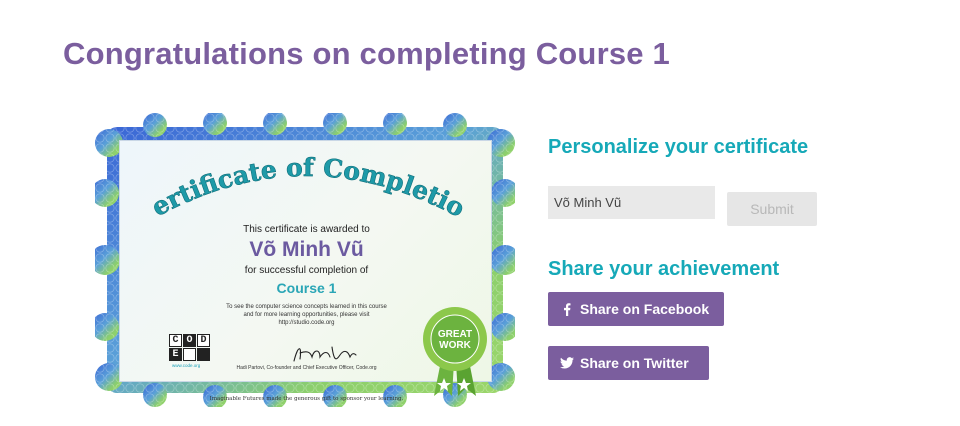 The height and width of the screenshot is (426, 960). What do you see at coordinates (306, 249) in the screenshot?
I see `recipient-name: Võ Minh Vũ` at bounding box center [306, 249].